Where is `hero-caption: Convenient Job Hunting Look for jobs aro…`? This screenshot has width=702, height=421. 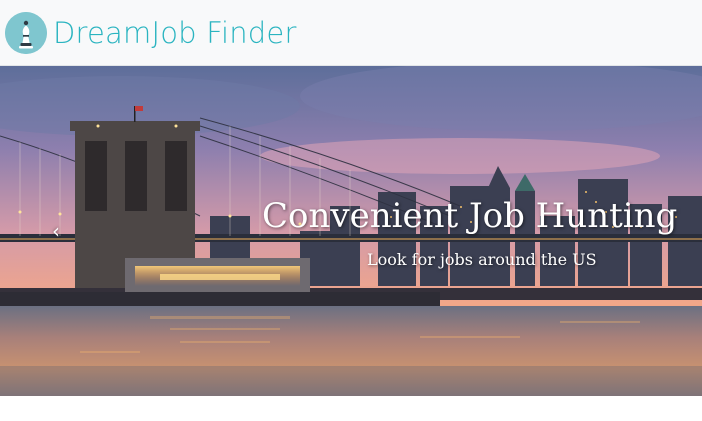 hero-caption: Convenient Job Hunting Look for jobs aro… is located at coordinates (470, 232).